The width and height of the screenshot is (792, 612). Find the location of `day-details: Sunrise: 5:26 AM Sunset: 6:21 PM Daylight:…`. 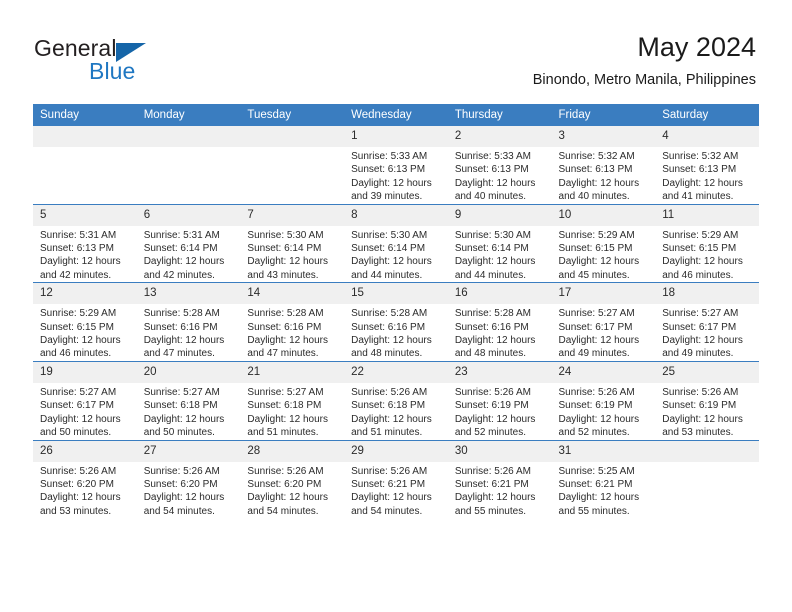

day-details: Sunrise: 5:26 AM Sunset: 6:21 PM Daylight:… is located at coordinates (500, 490).